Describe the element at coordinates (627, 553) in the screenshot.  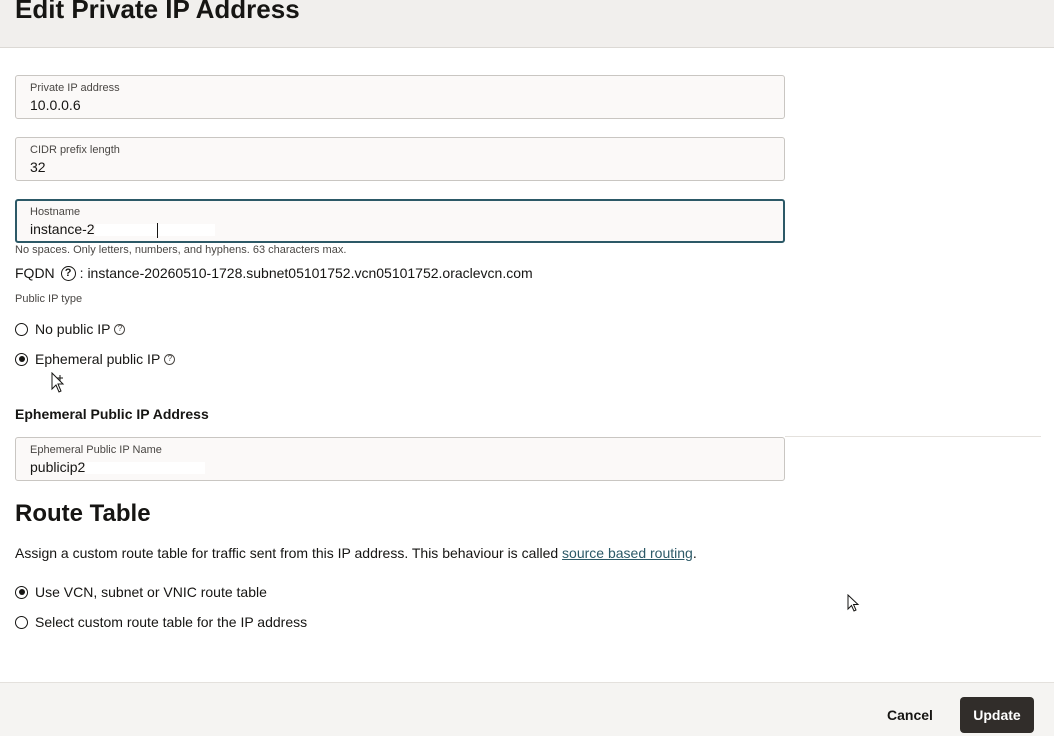
I see `source-based-routing-link: source based routing` at that location.